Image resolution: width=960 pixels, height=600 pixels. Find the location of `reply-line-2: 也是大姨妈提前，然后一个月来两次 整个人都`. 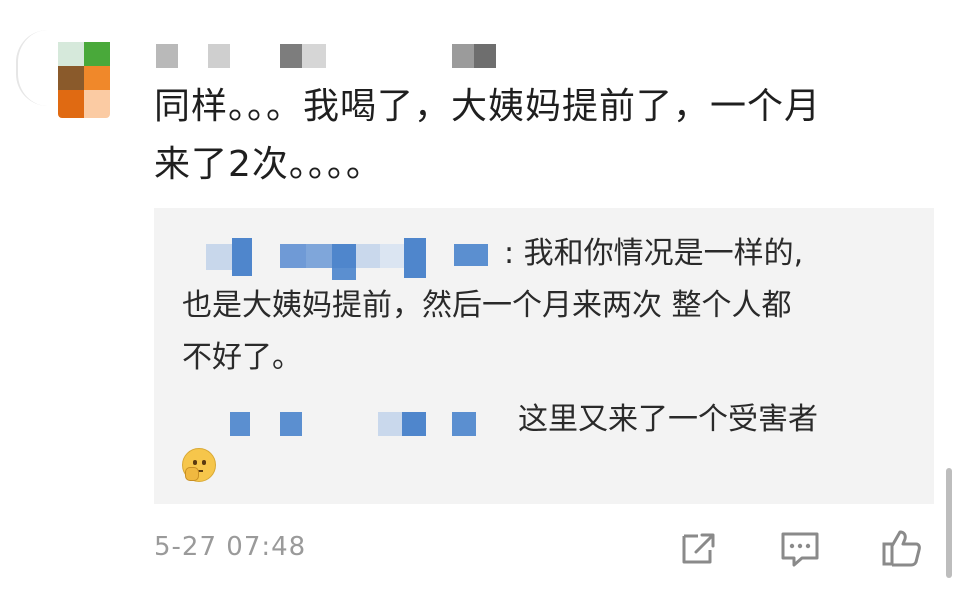

reply-line-2: 也是大姨妈提前，然后一个月来两次 整个人都 is located at coordinates (487, 305).